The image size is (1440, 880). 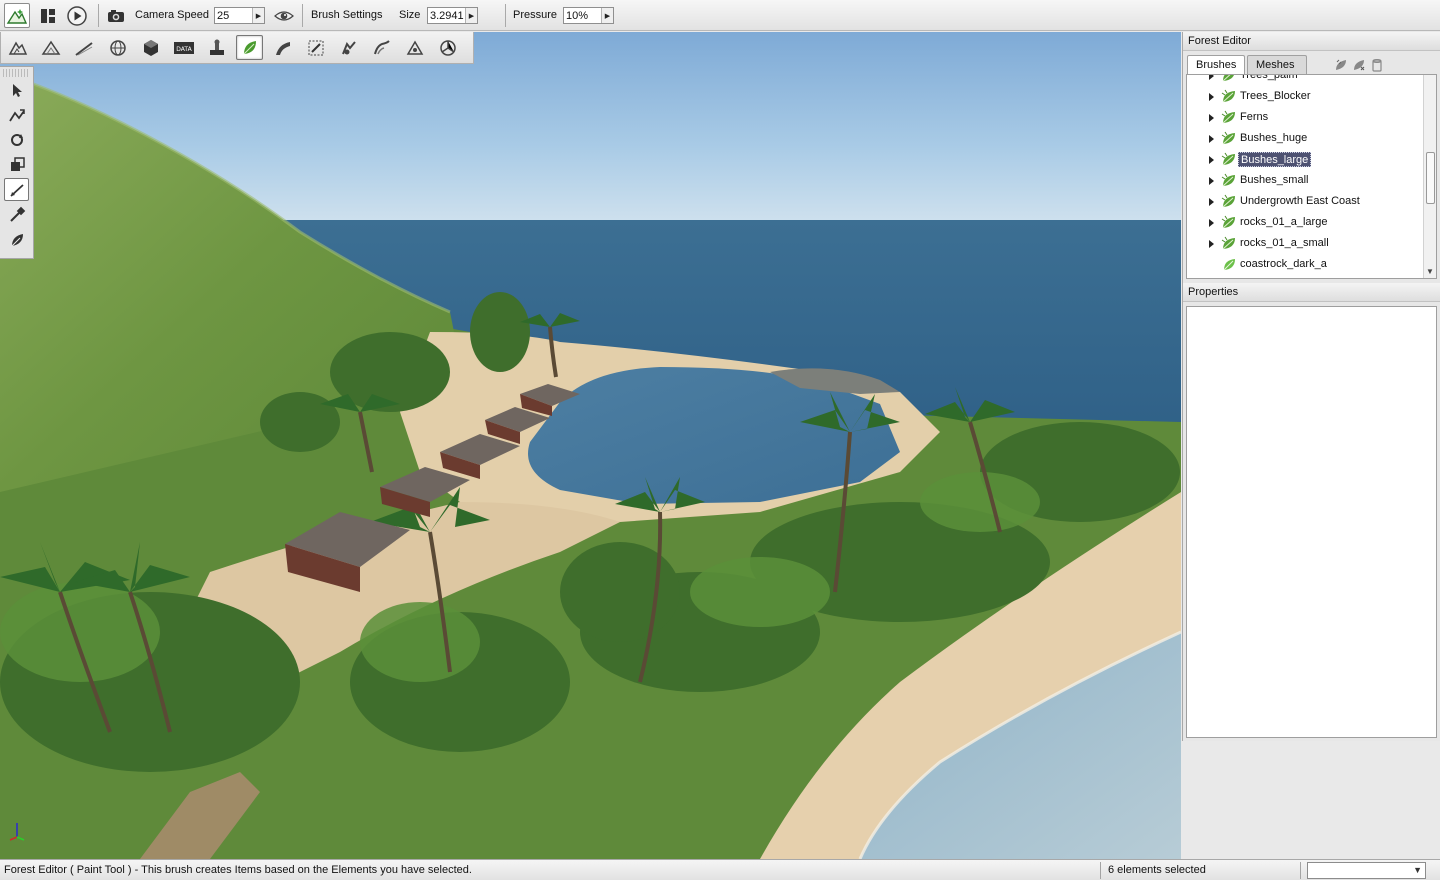 I want to click on palette-erase-selected, so click(x=16, y=239).